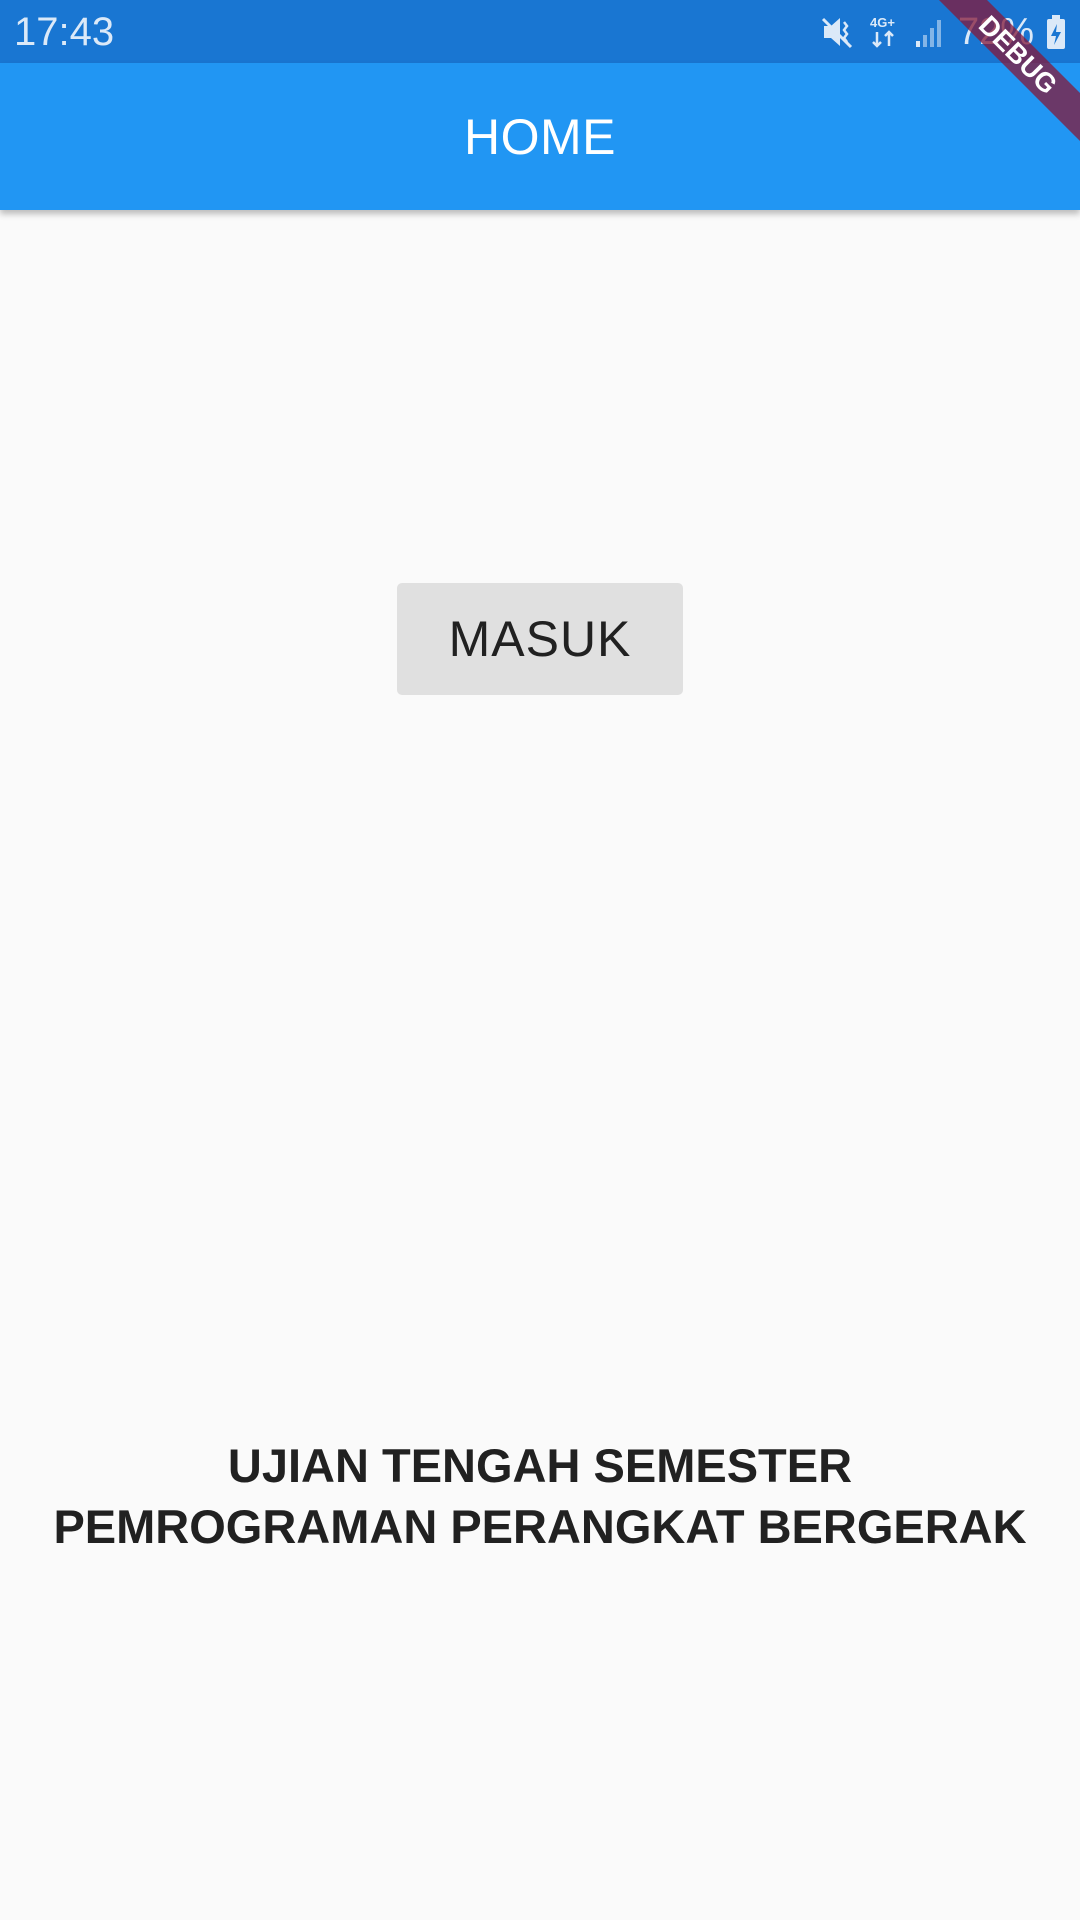  I want to click on battery-percent: 72%, so click(995, 32).